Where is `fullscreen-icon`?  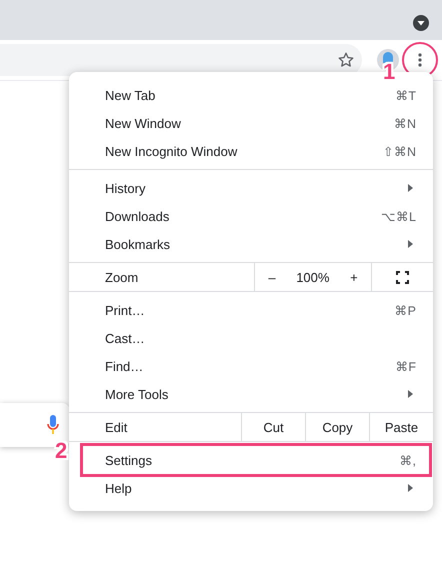 fullscreen-icon is located at coordinates (402, 277).